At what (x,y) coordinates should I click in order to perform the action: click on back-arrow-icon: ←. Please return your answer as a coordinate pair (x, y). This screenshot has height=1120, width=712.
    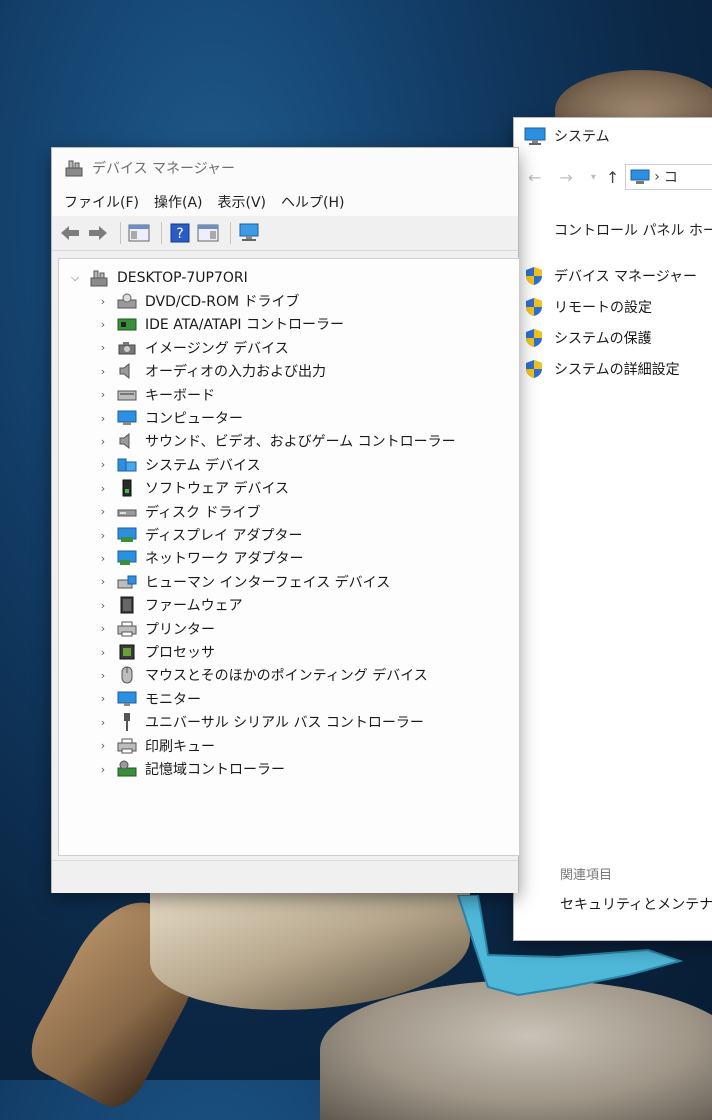
    Looking at the image, I should click on (534, 177).